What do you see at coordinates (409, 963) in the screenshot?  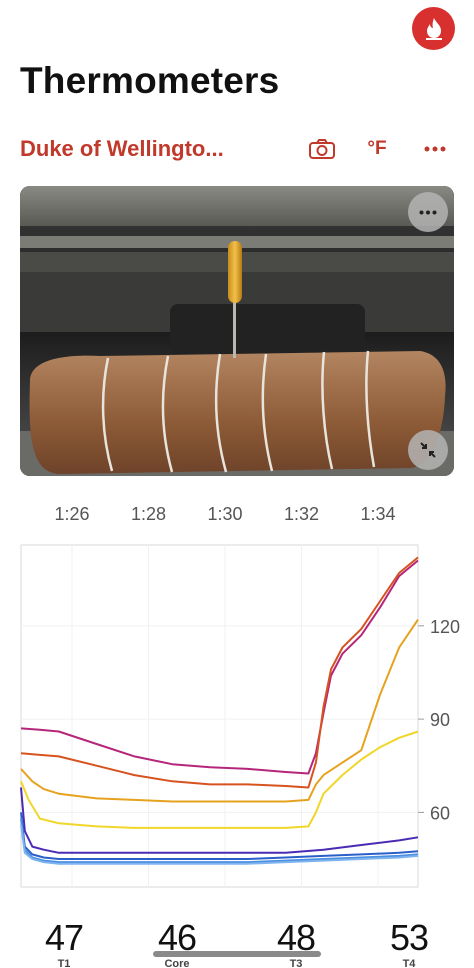 I see `reading-label: T4` at bounding box center [409, 963].